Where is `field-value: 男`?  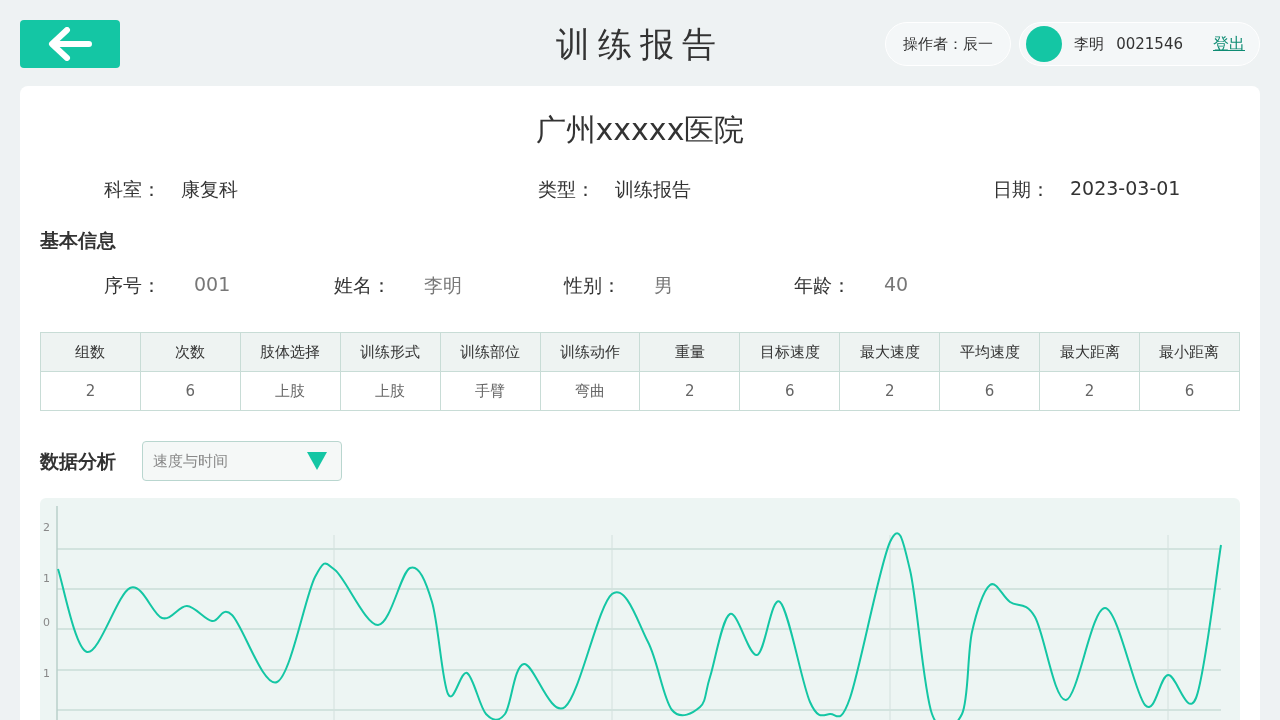
field-value: 男 is located at coordinates (663, 285).